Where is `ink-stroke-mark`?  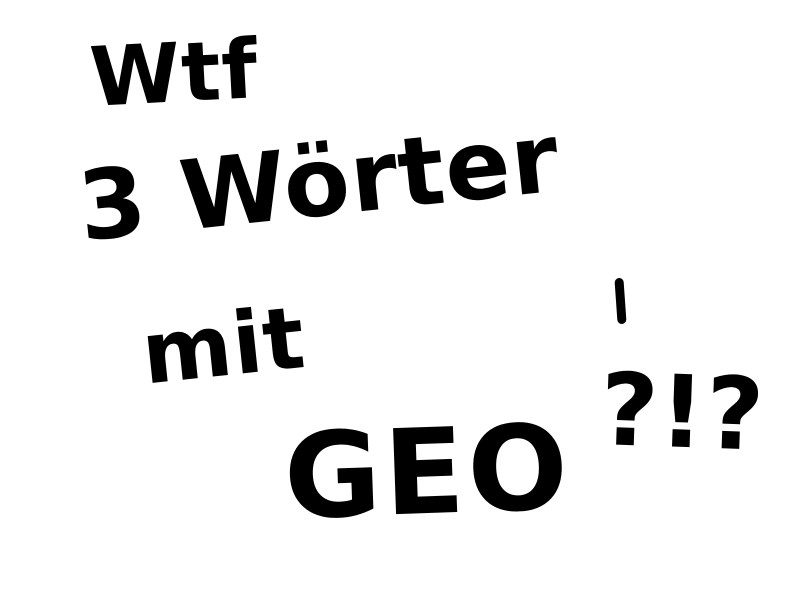 ink-stroke-mark is located at coordinates (620, 301).